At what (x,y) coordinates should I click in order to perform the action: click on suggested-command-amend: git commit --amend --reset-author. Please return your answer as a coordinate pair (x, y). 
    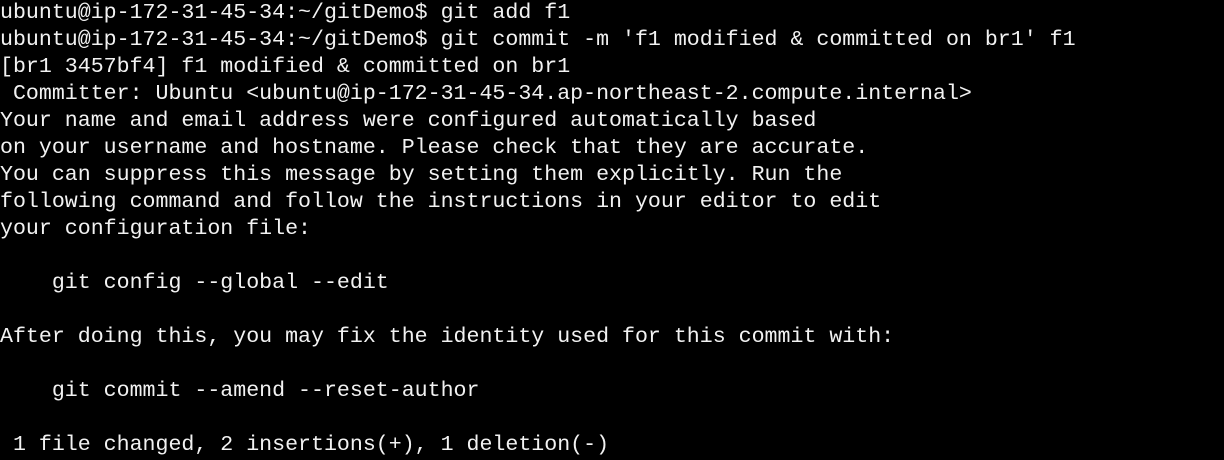
    Looking at the image, I should click on (240, 391).